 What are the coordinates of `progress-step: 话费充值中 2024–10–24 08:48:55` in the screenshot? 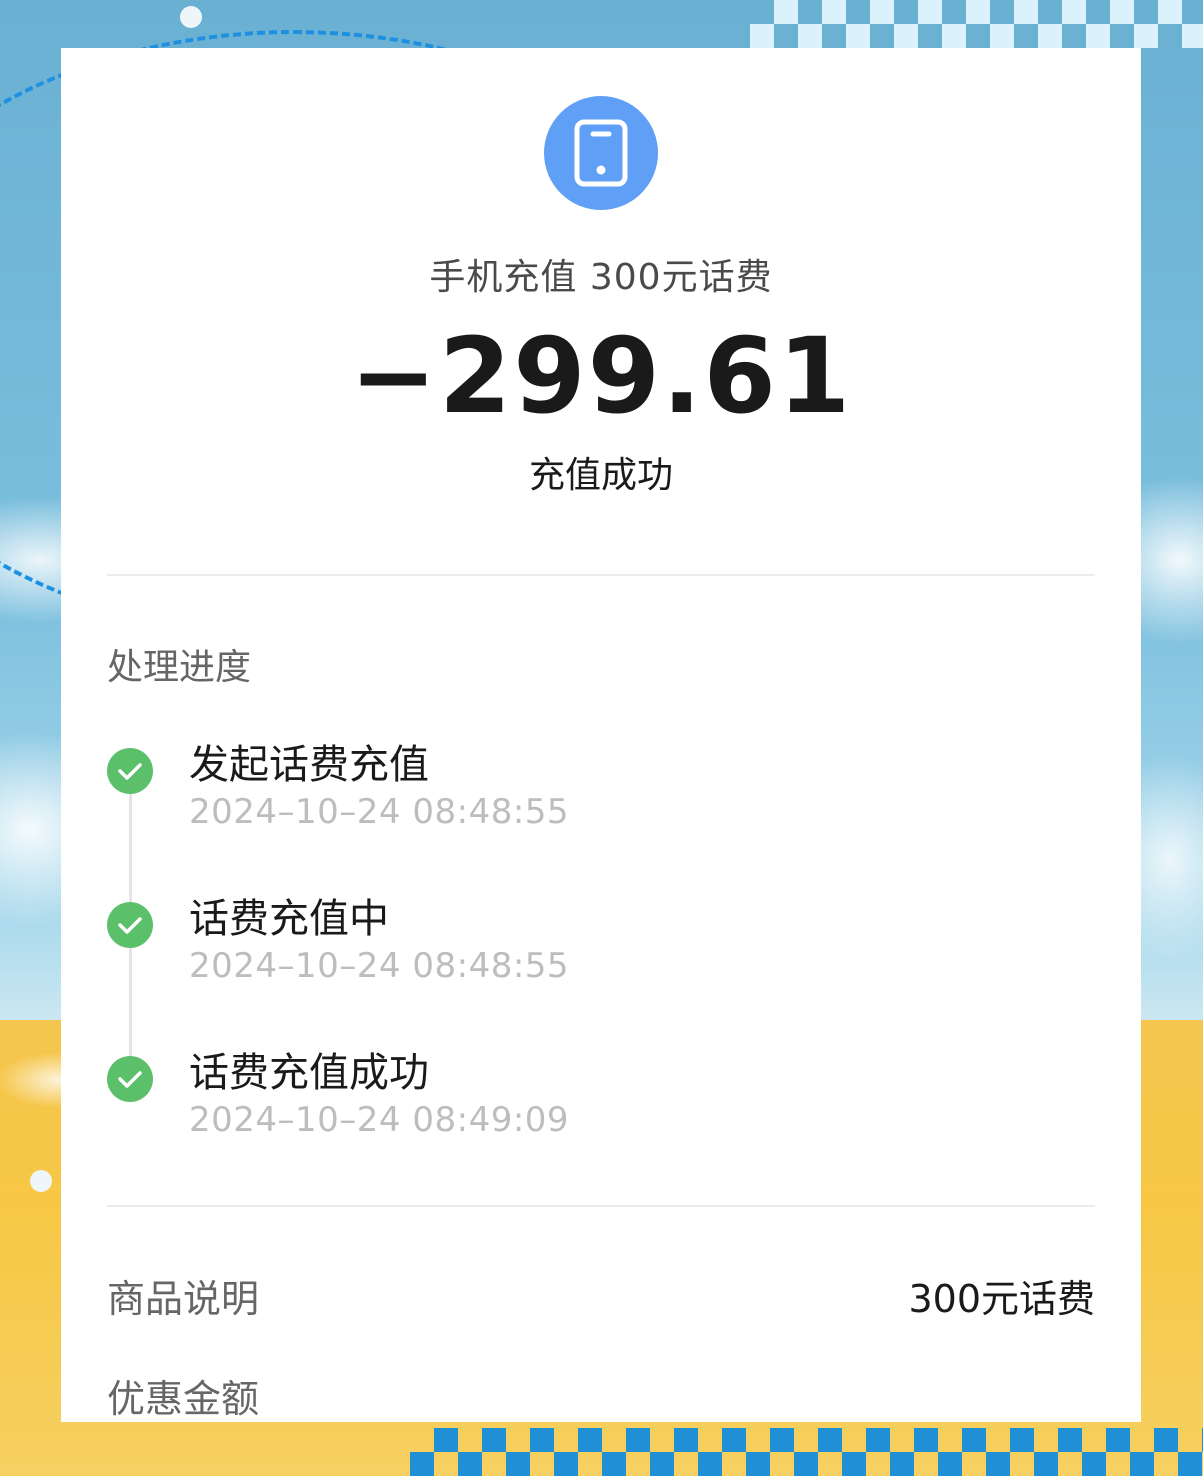 It's located at (557, 941).